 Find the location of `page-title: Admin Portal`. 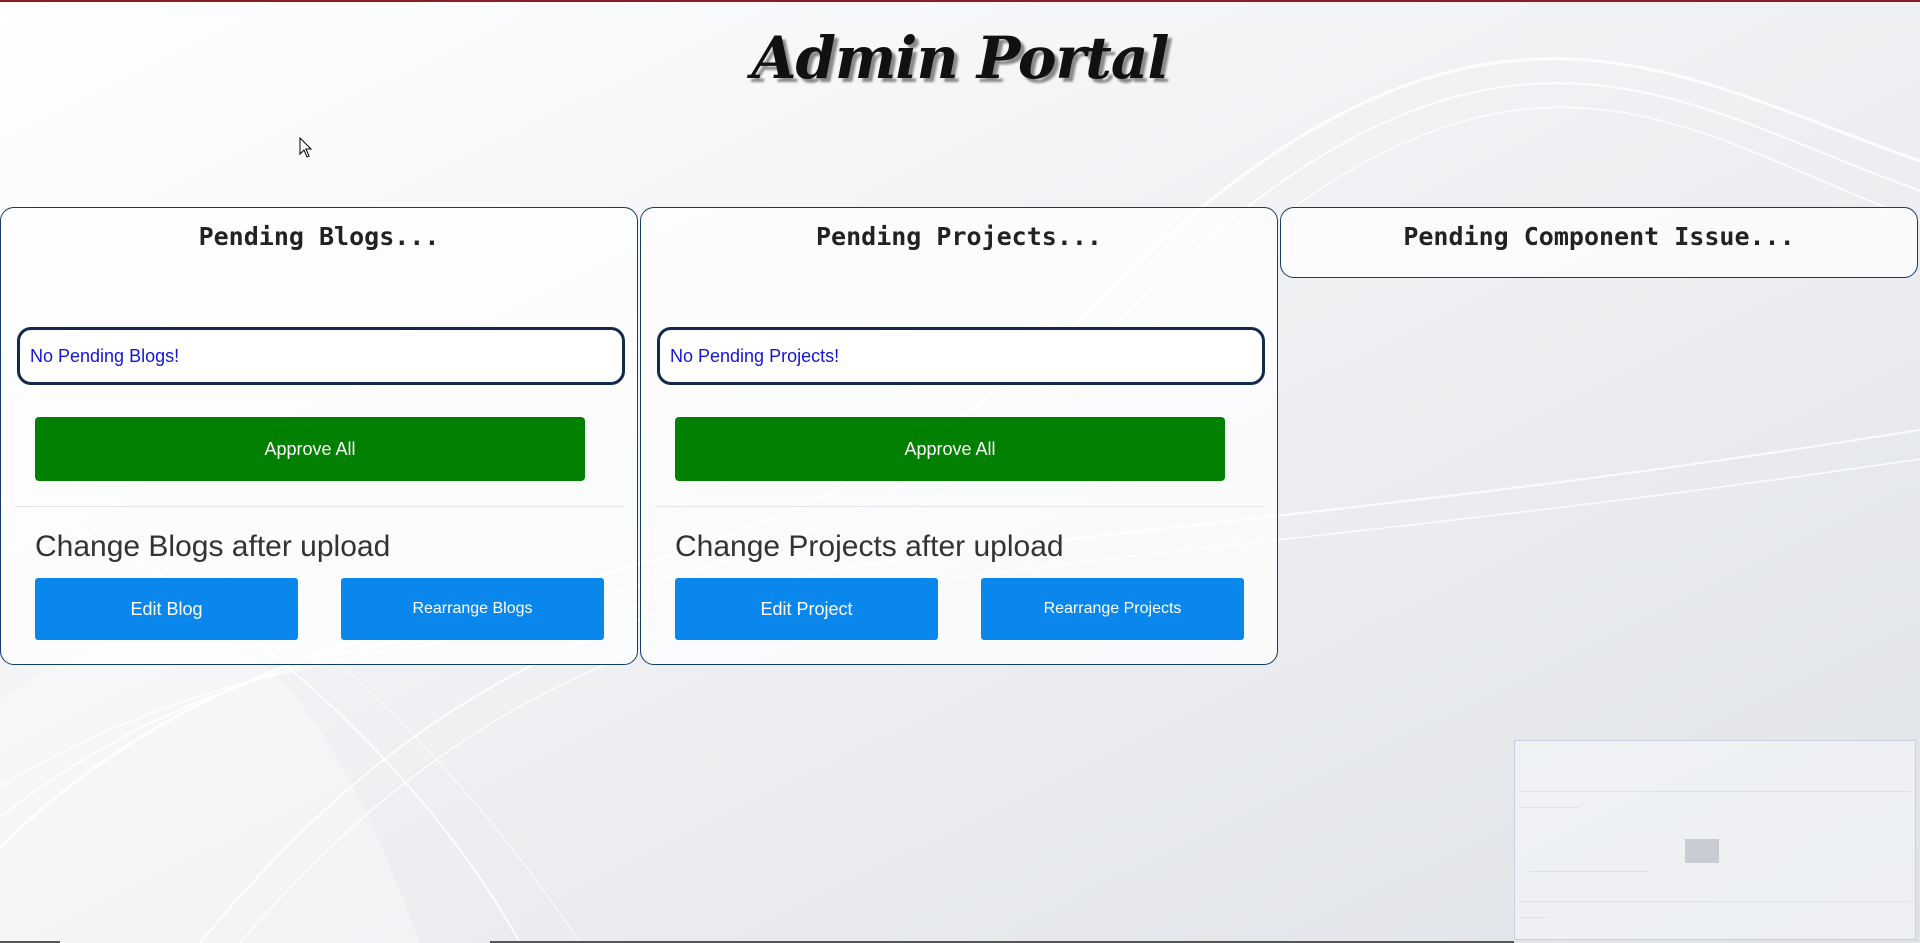

page-title: Admin Portal is located at coordinates (960, 58).